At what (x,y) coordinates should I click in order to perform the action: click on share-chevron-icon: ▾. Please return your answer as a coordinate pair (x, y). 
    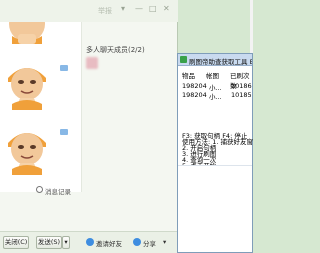
    Looking at the image, I should click on (164, 242).